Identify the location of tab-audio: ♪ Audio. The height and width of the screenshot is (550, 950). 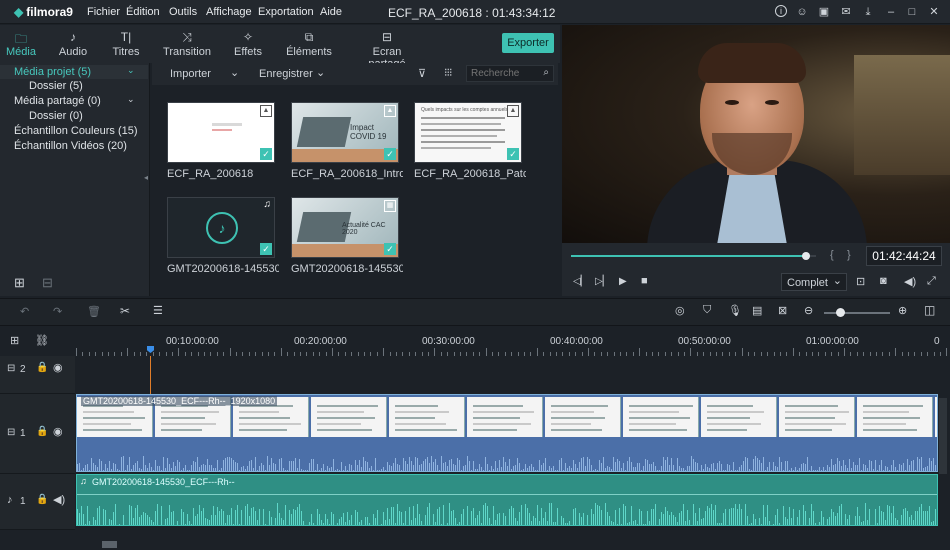
(73, 44).